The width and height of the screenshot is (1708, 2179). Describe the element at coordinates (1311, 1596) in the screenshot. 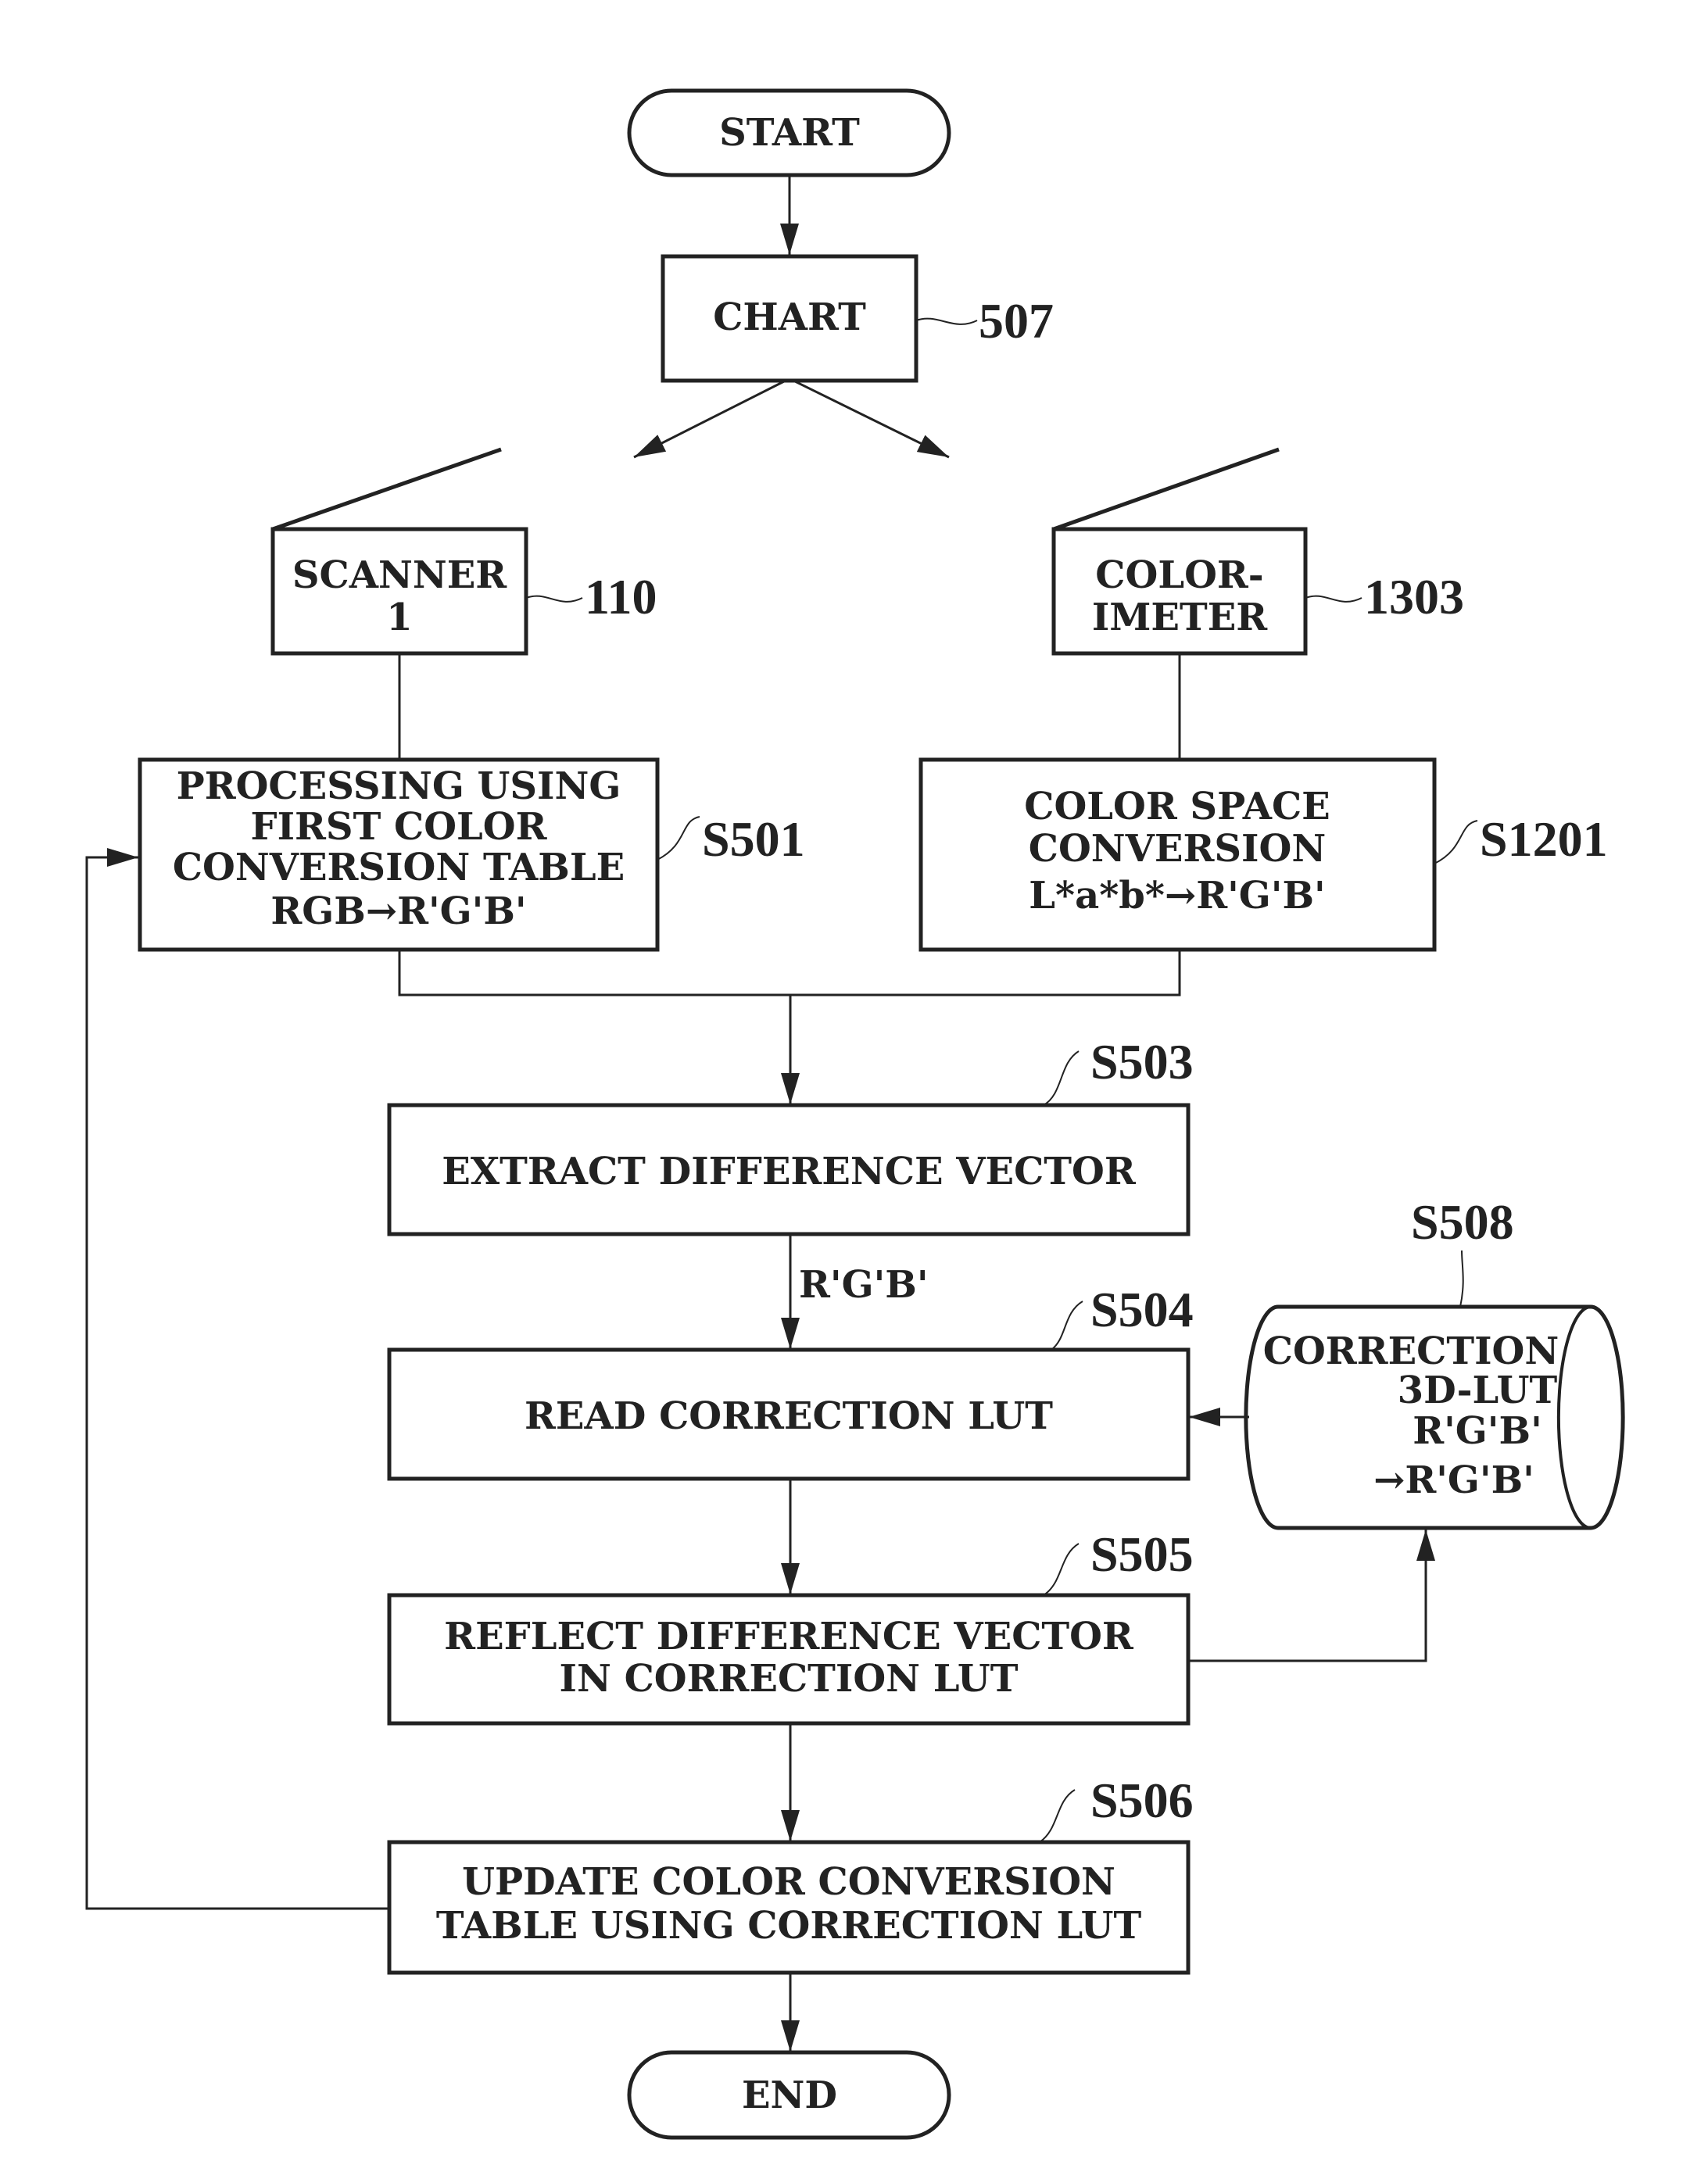

I see `arrow-s505-to-s508` at that location.